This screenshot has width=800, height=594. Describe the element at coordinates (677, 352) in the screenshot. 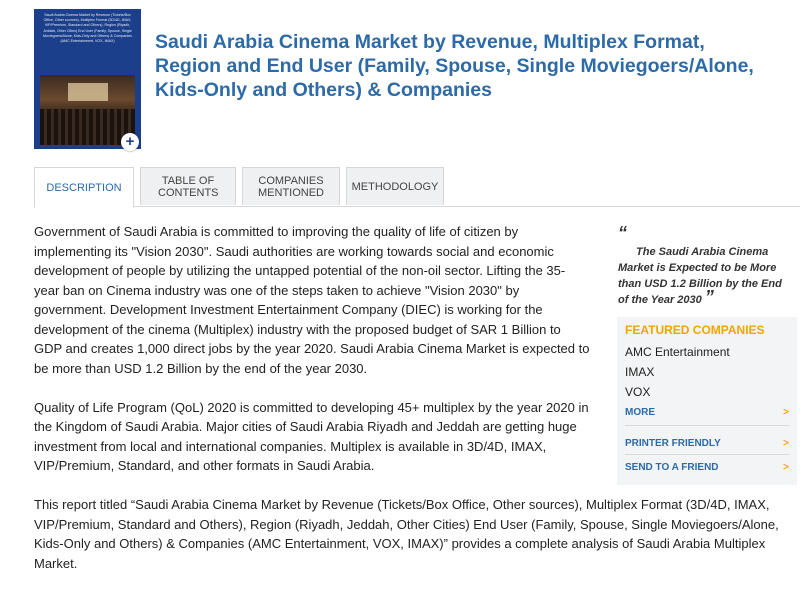

I see `company-item: AMC Entertainment` at that location.